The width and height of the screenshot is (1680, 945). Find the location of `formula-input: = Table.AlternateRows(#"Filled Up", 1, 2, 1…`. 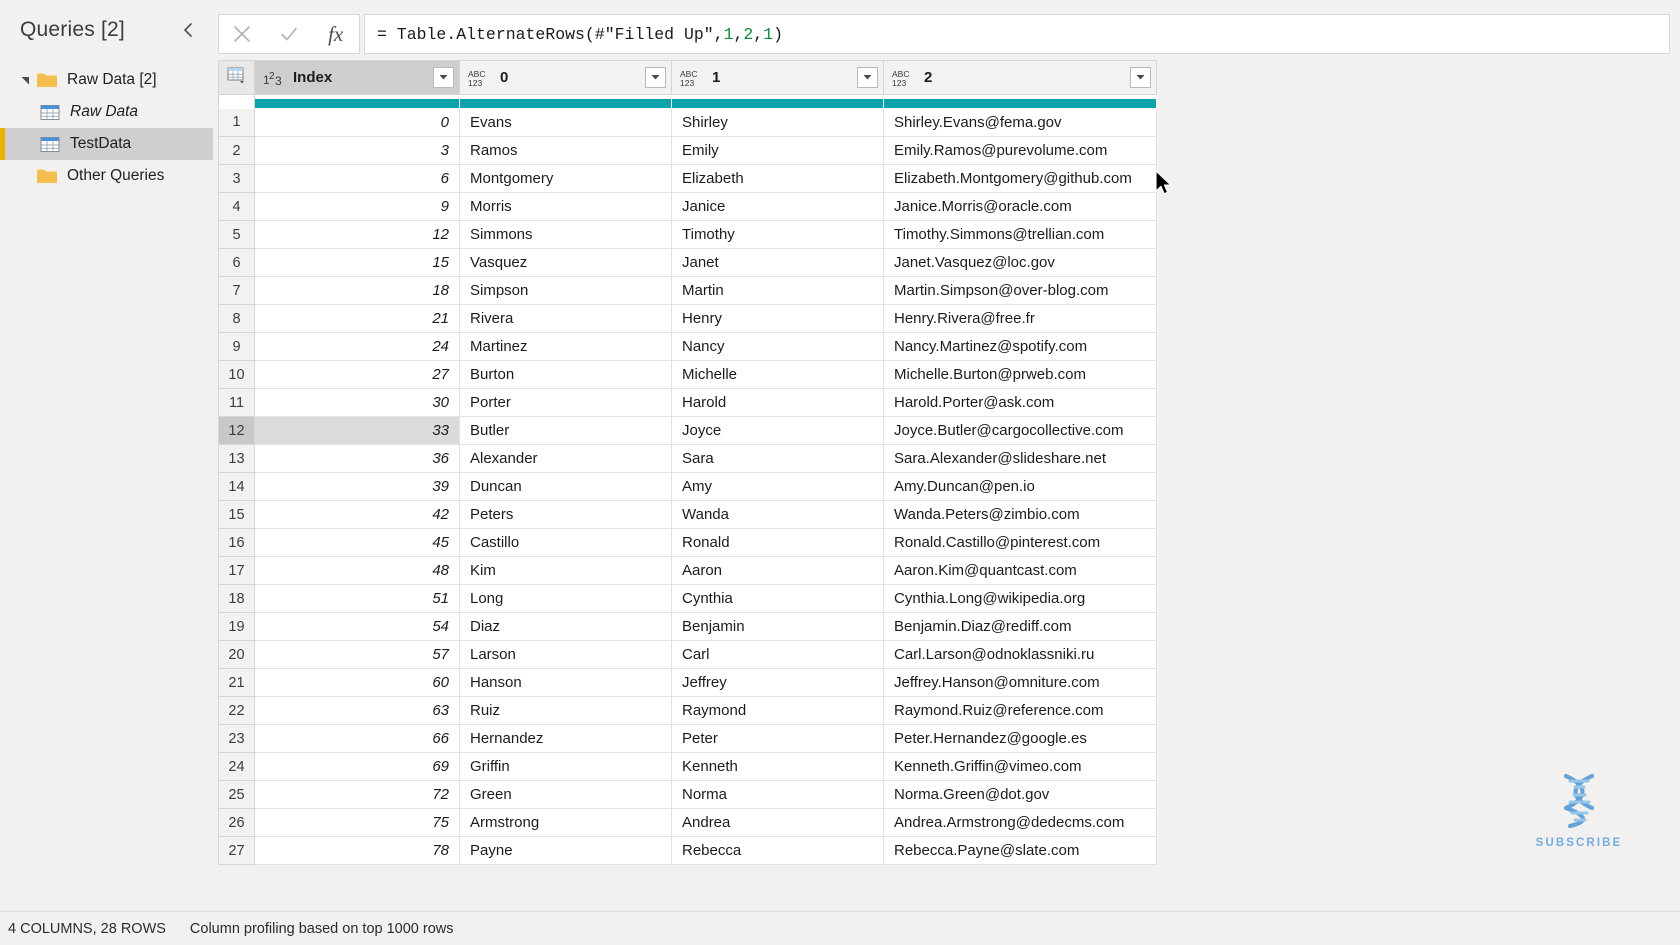

formula-input: = Table.AlternateRows(#"Filled Up", 1, 2, 1… is located at coordinates (1017, 34).